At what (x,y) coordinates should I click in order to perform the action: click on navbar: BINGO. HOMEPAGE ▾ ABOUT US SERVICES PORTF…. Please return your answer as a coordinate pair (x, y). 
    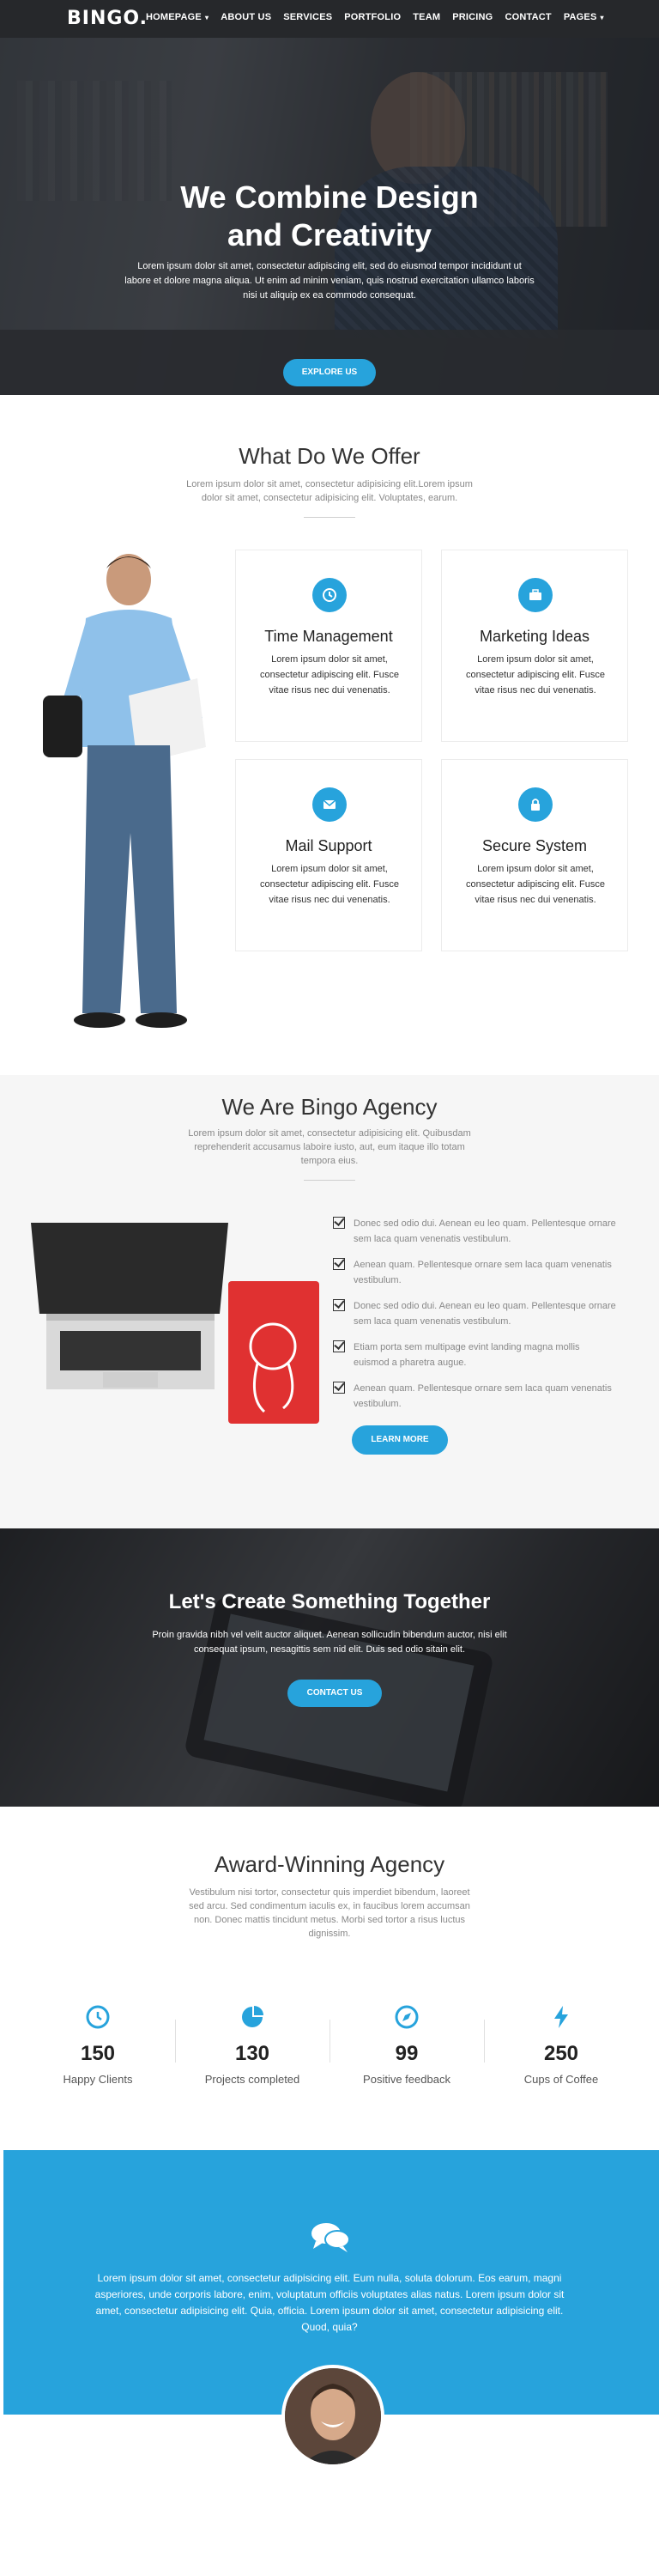
    Looking at the image, I should click on (329, 19).